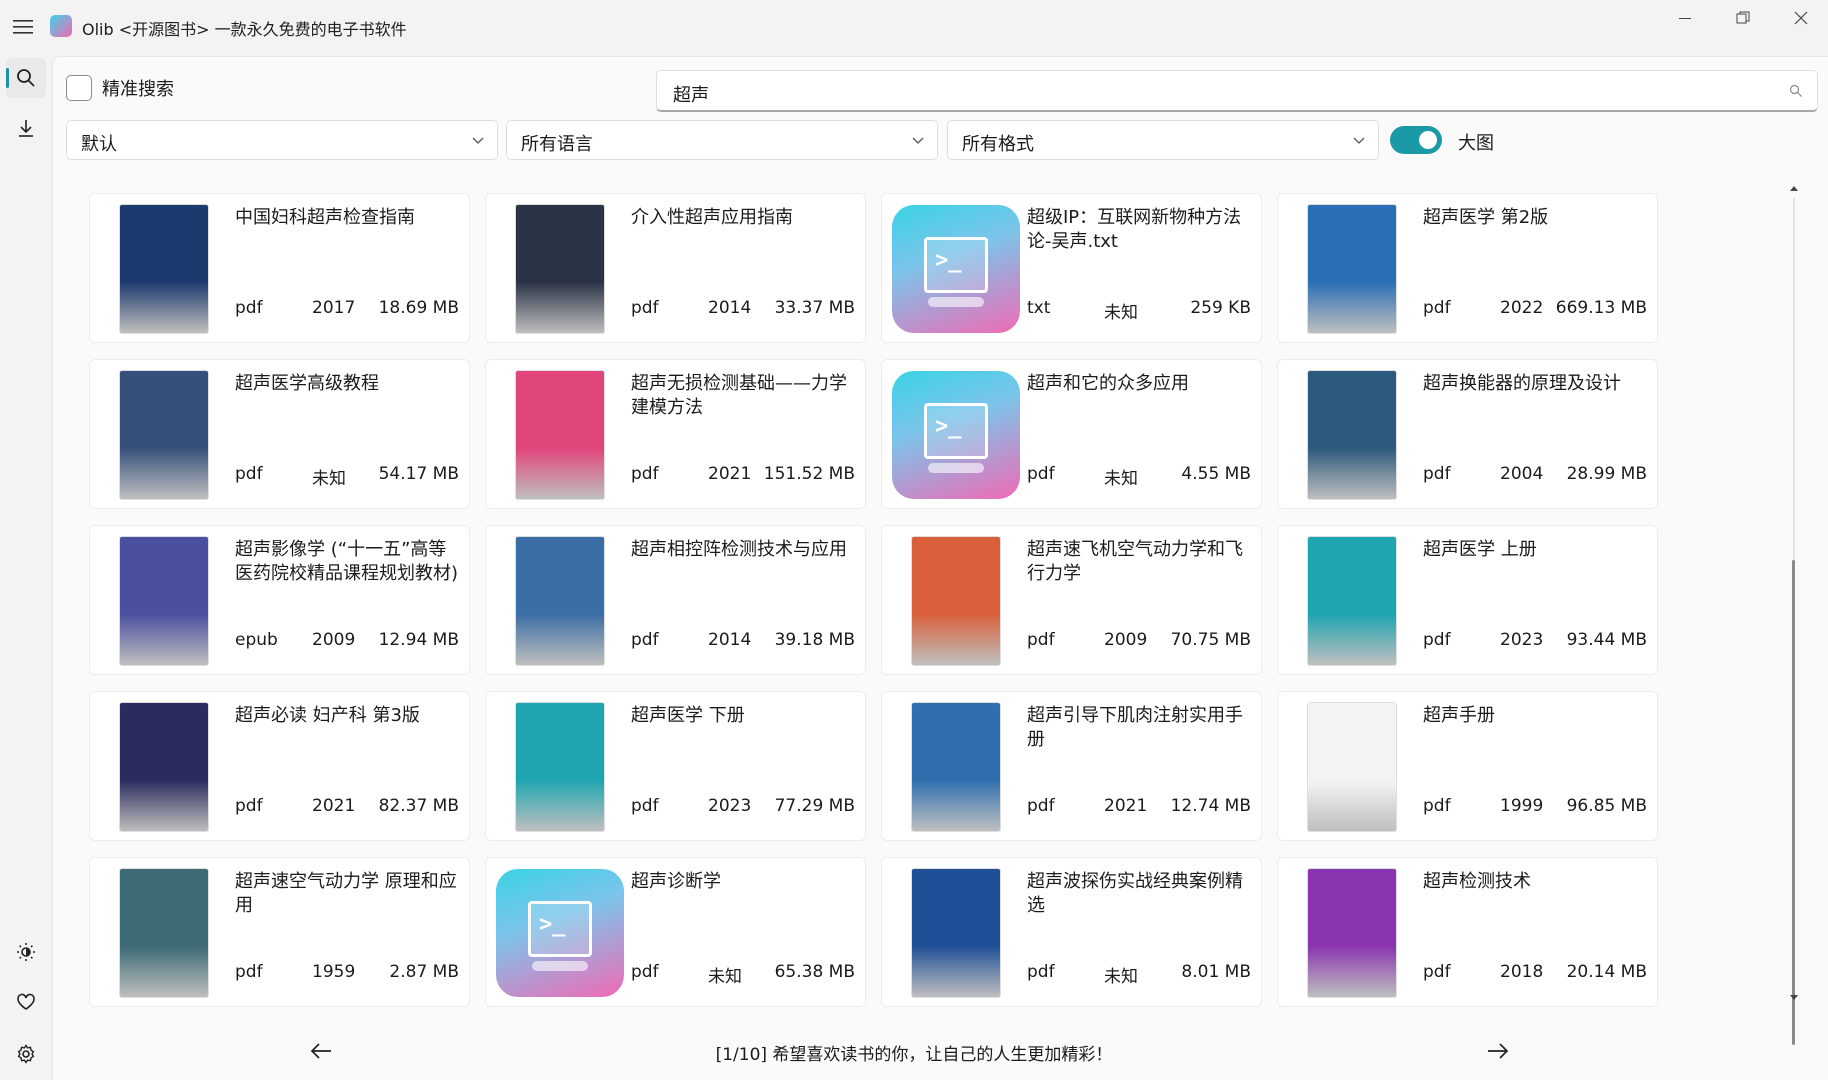 The image size is (1828, 1080). I want to click on restore-button, so click(1743, 18).